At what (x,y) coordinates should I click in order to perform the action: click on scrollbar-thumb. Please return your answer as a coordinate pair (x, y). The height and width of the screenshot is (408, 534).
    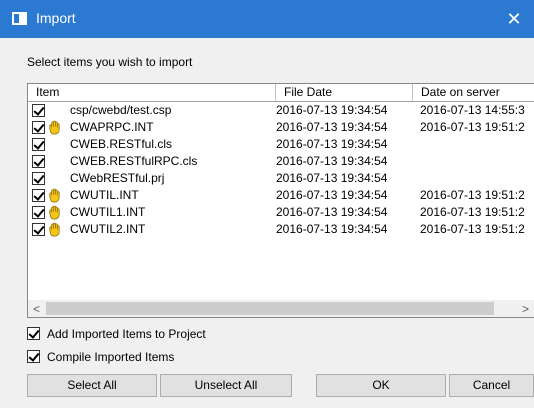
    Looking at the image, I should click on (270, 308).